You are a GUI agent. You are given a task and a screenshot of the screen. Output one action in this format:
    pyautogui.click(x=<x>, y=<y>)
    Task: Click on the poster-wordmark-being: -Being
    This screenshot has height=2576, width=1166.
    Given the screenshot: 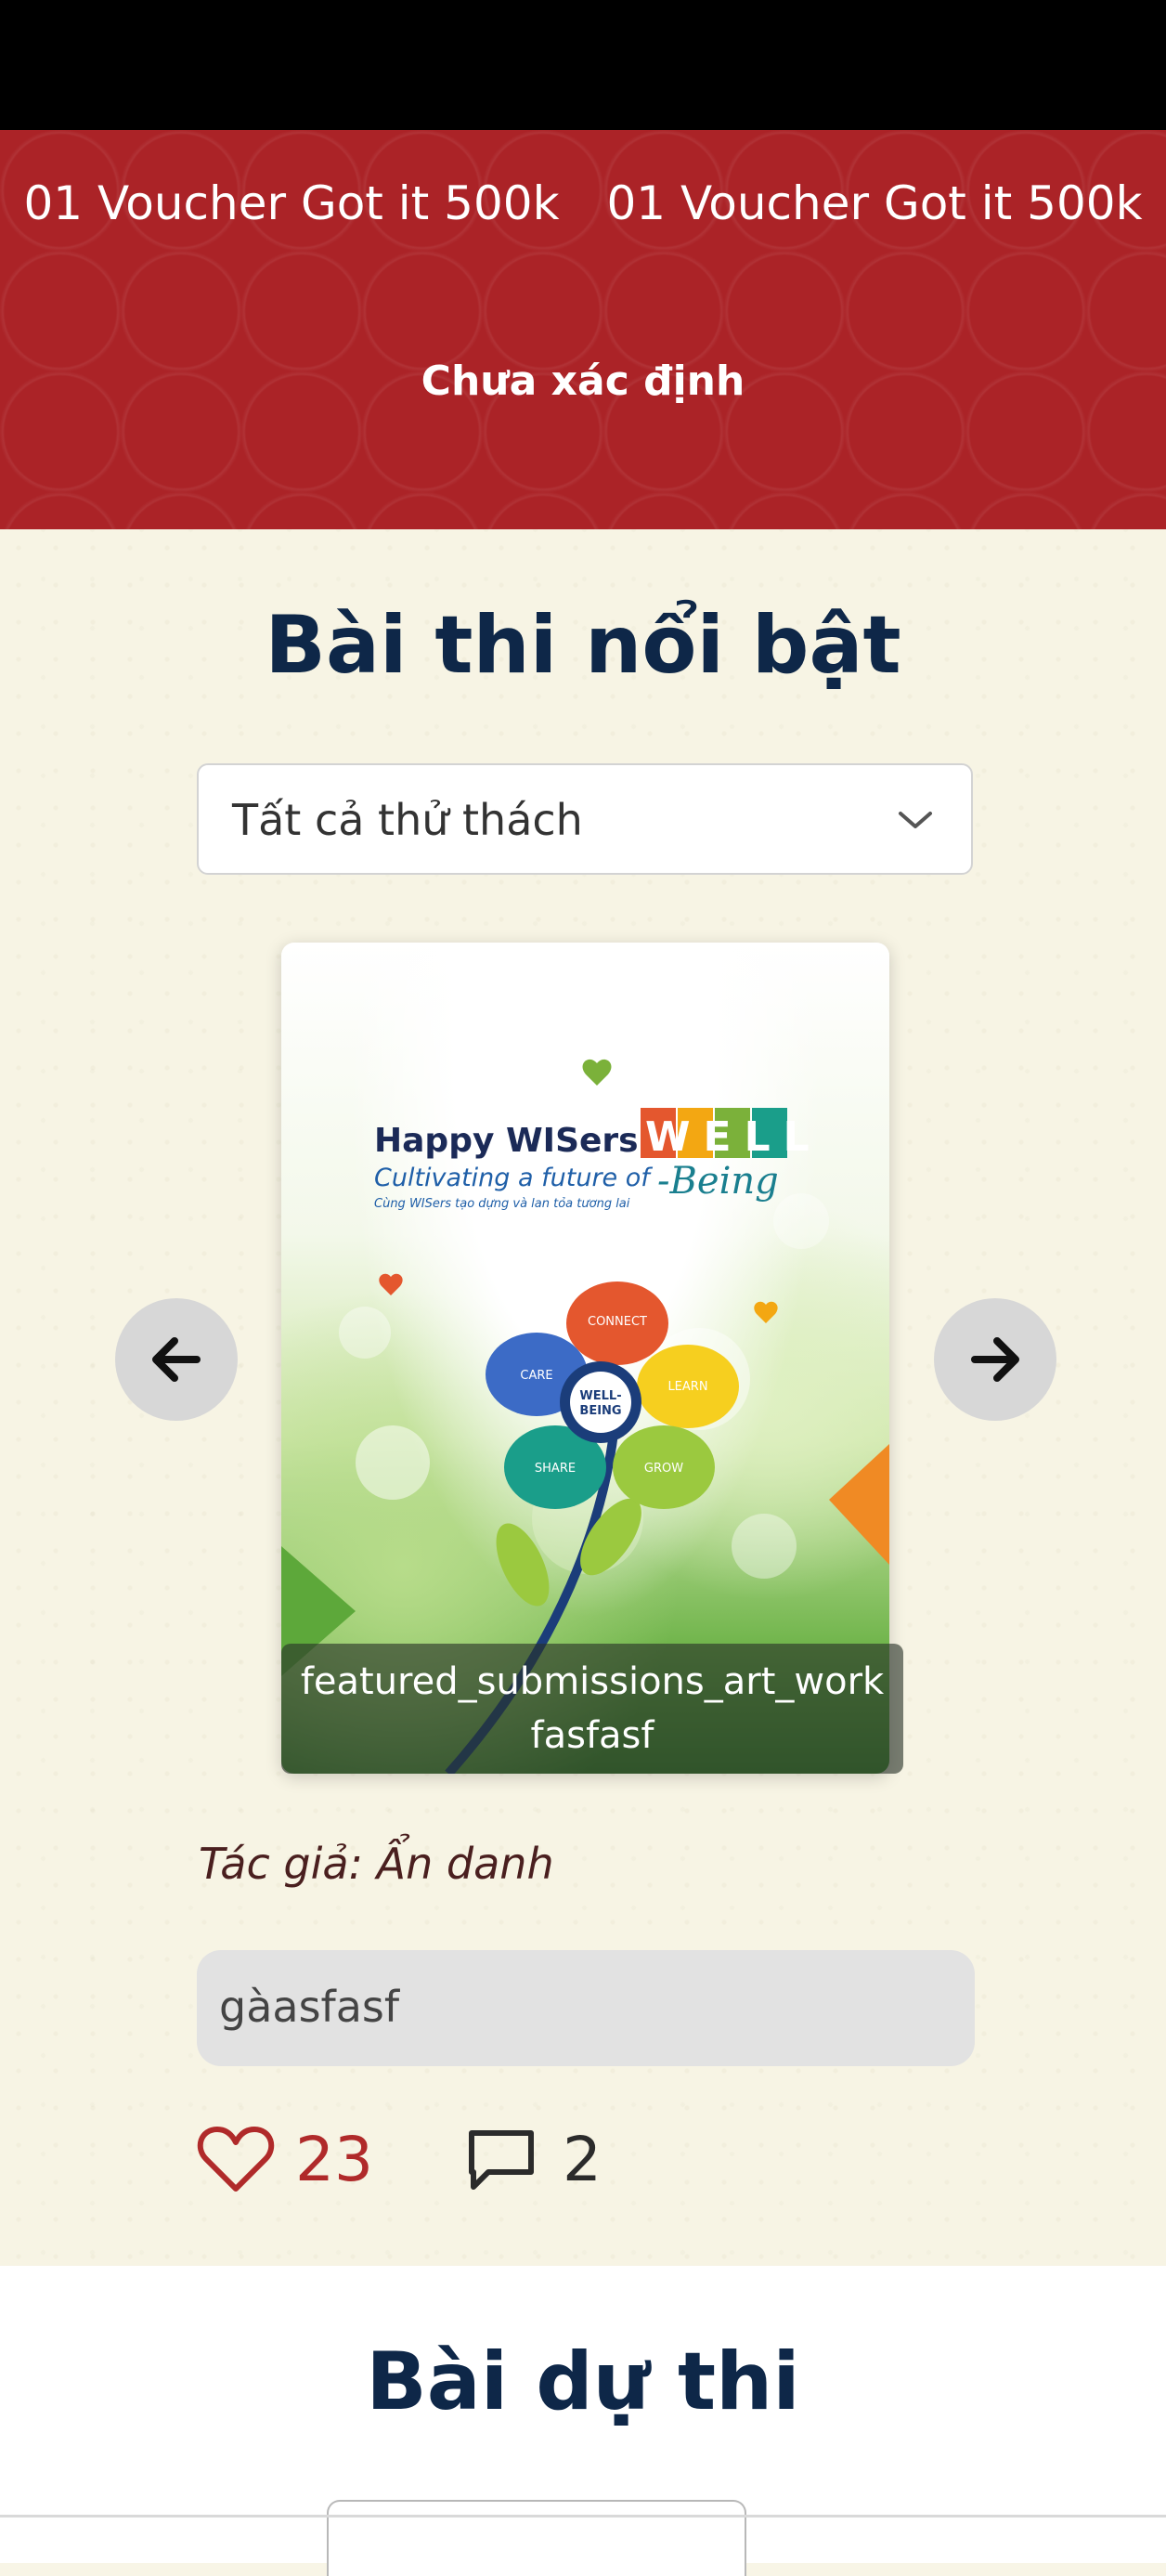 What is the action you would take?
    pyautogui.click(x=718, y=1181)
    